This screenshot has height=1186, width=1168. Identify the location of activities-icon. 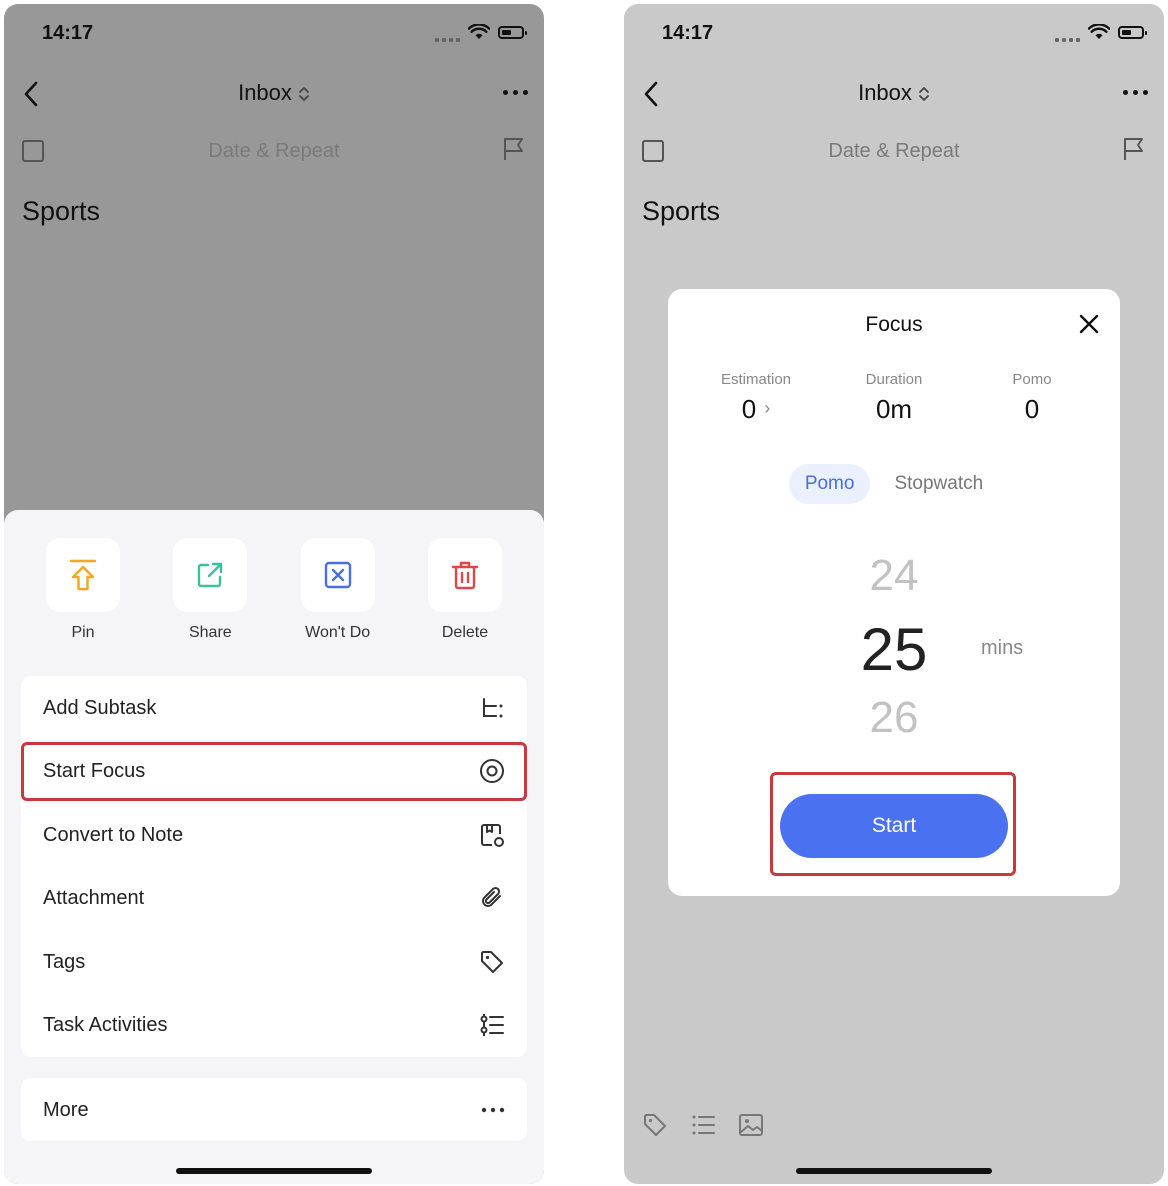
(492, 1025).